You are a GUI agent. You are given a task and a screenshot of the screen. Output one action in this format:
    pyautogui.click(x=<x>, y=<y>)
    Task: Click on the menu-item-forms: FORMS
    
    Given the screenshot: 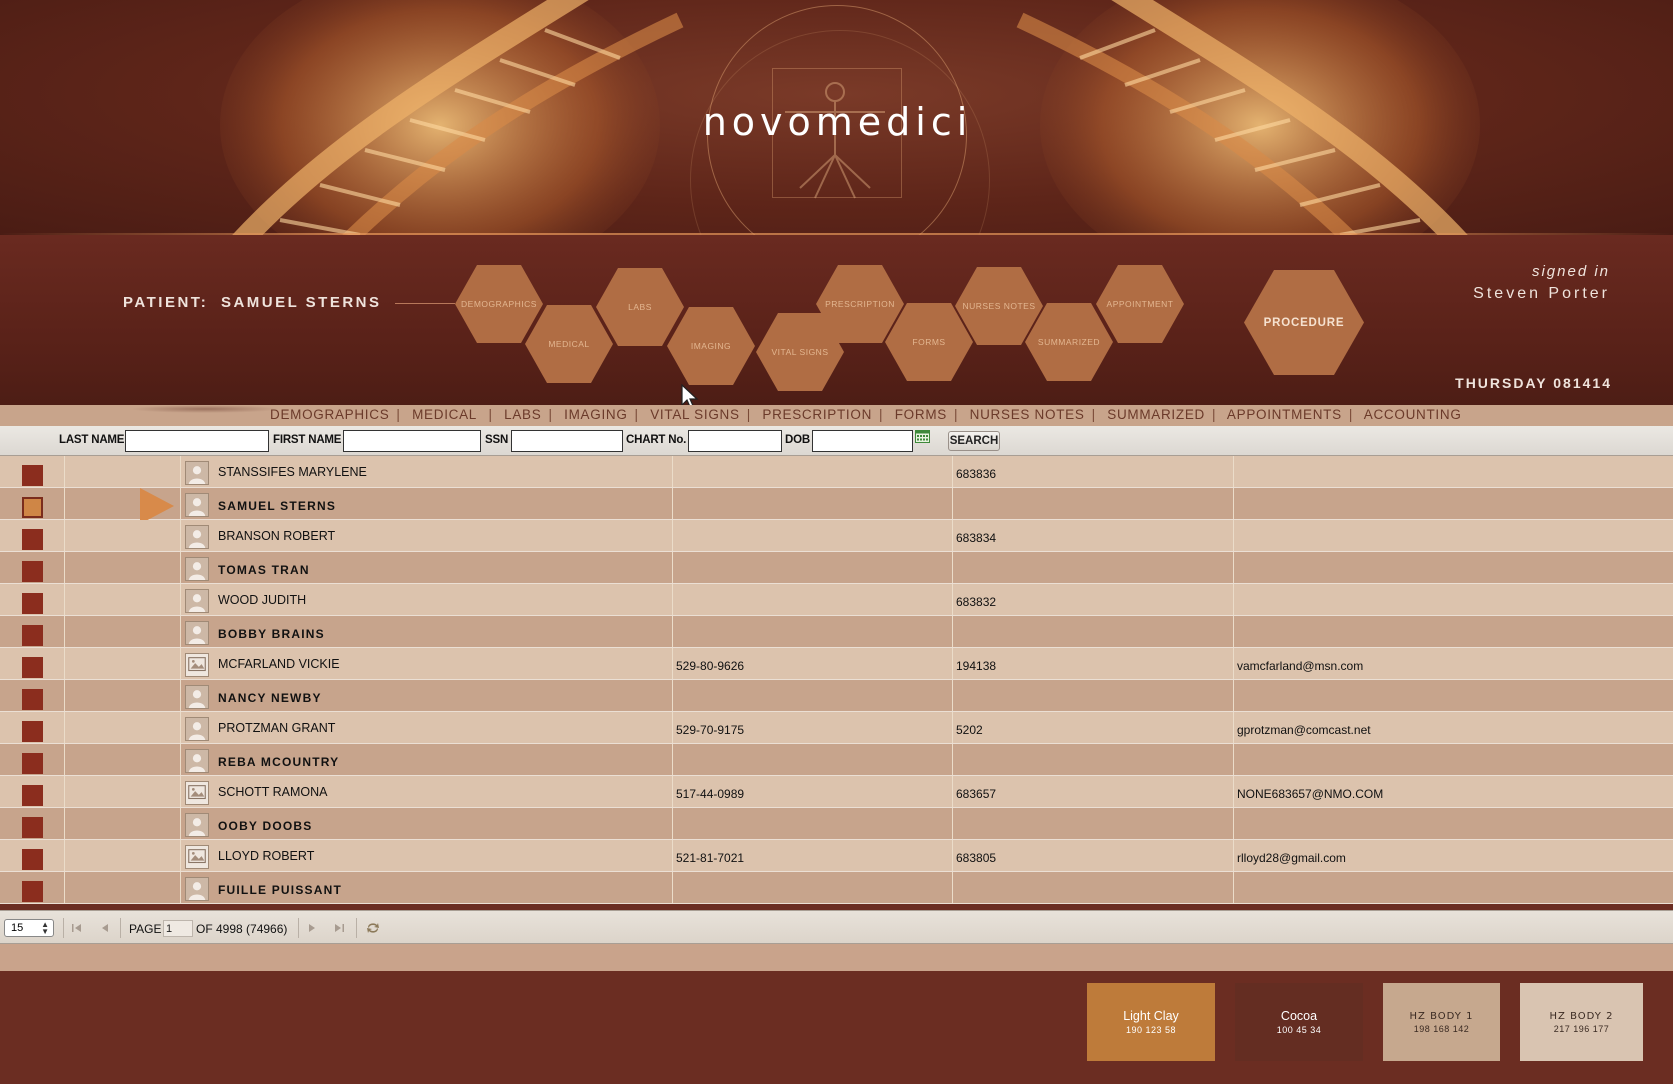 What is the action you would take?
    pyautogui.click(x=921, y=414)
    